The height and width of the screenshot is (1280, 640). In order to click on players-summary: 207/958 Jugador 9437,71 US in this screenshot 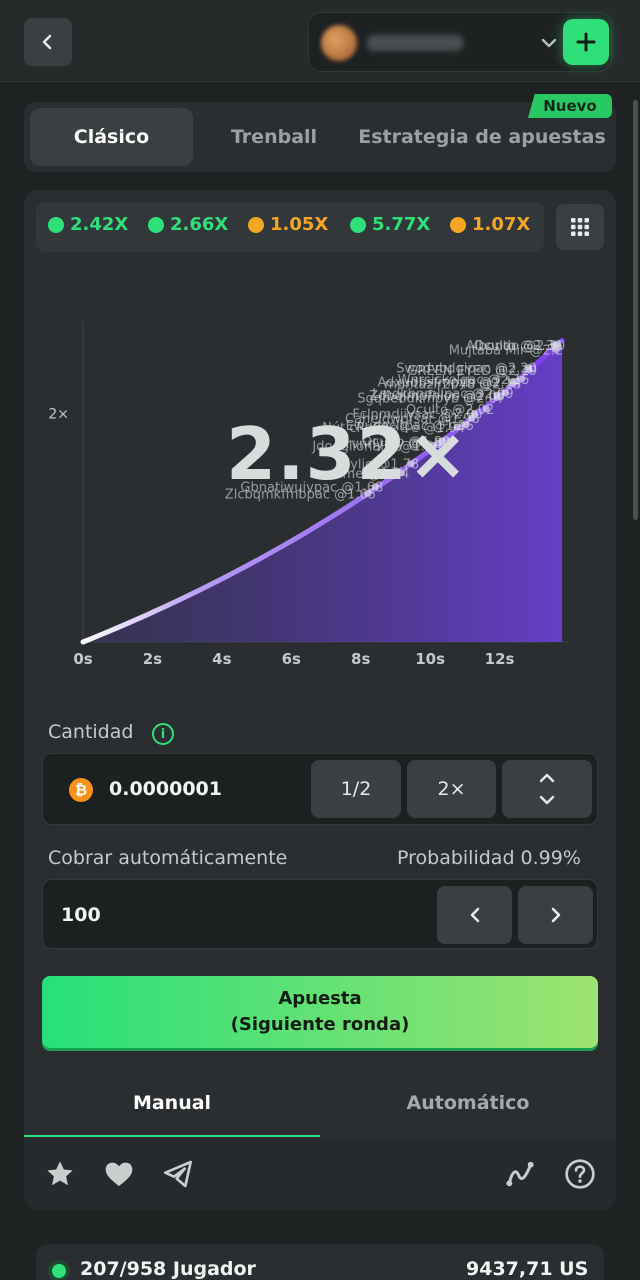, I will do `click(320, 1262)`.